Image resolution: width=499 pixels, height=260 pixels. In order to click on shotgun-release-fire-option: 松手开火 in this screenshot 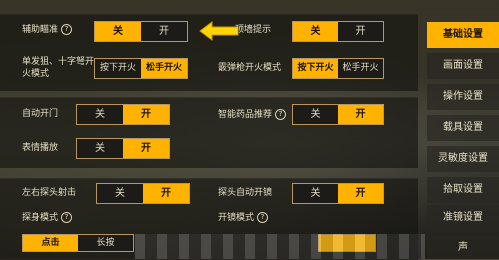, I will do `click(360, 68)`.